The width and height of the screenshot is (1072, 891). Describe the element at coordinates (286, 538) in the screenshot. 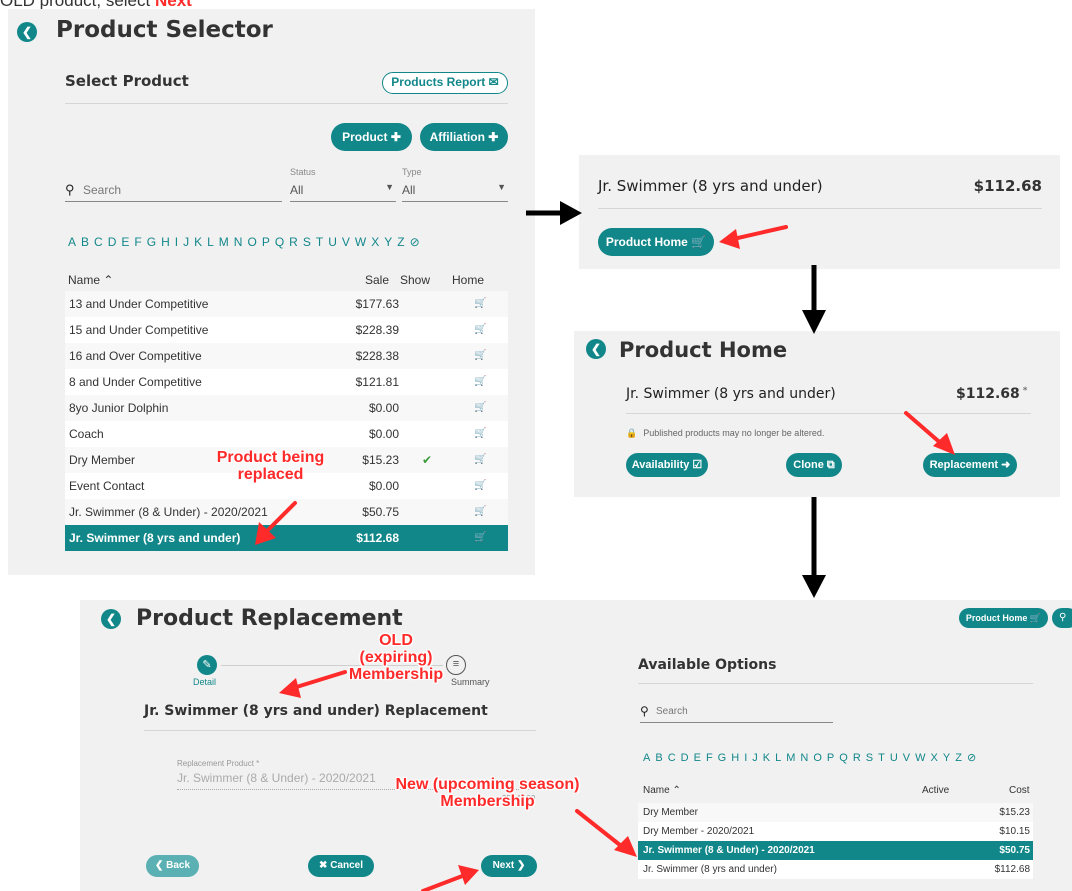

I see `table-row: Jr. Swimmer (8 yrs and under) $112.68 🛒` at that location.